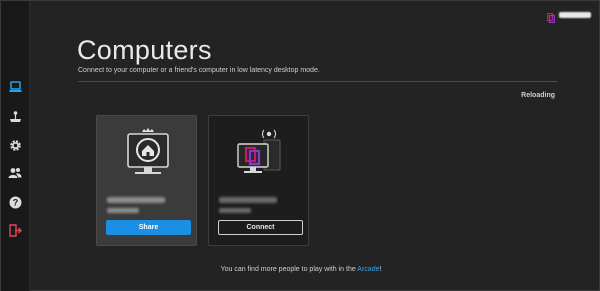 This screenshot has width=600, height=291. I want to click on username-redacted, so click(575, 15).